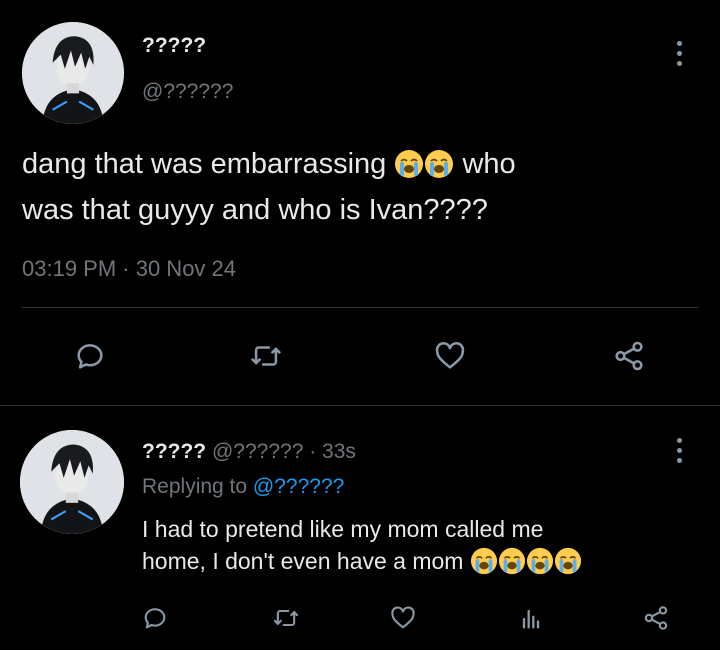 This screenshot has width=720, height=650. I want to click on handle: @??????, so click(187, 92).